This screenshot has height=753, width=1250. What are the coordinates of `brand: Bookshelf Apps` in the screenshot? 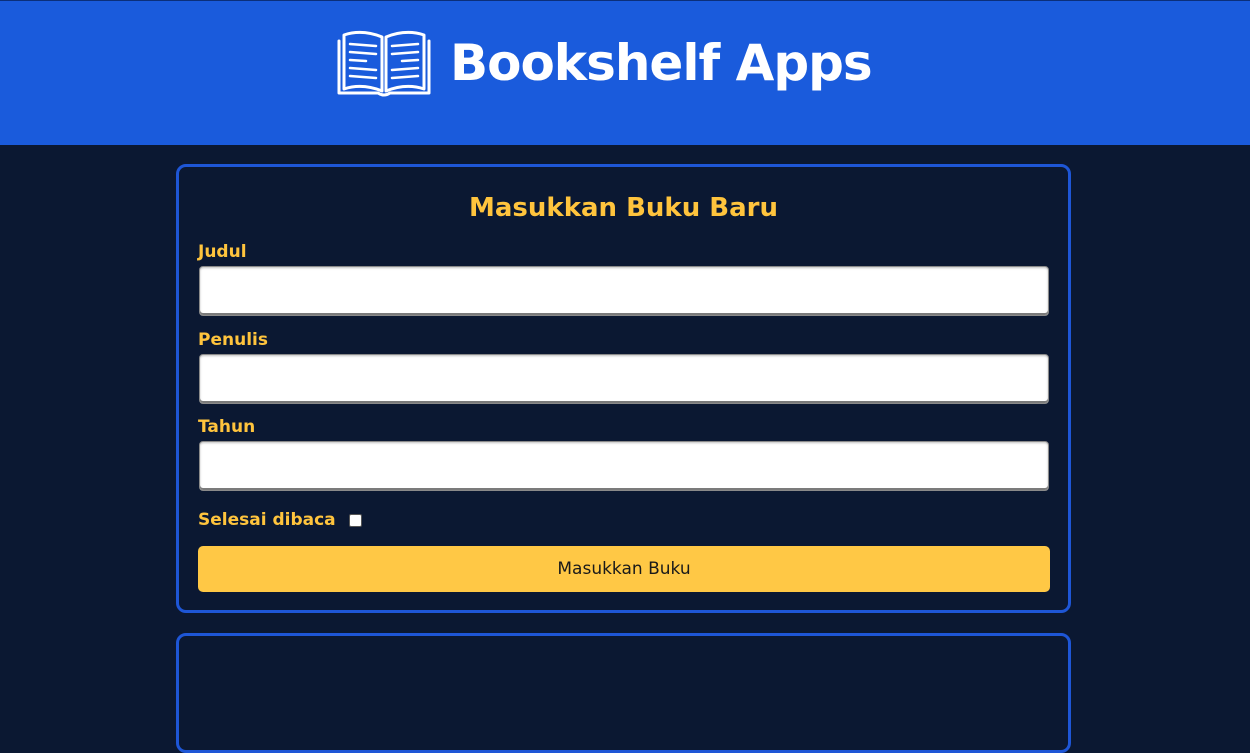 It's located at (604, 63).